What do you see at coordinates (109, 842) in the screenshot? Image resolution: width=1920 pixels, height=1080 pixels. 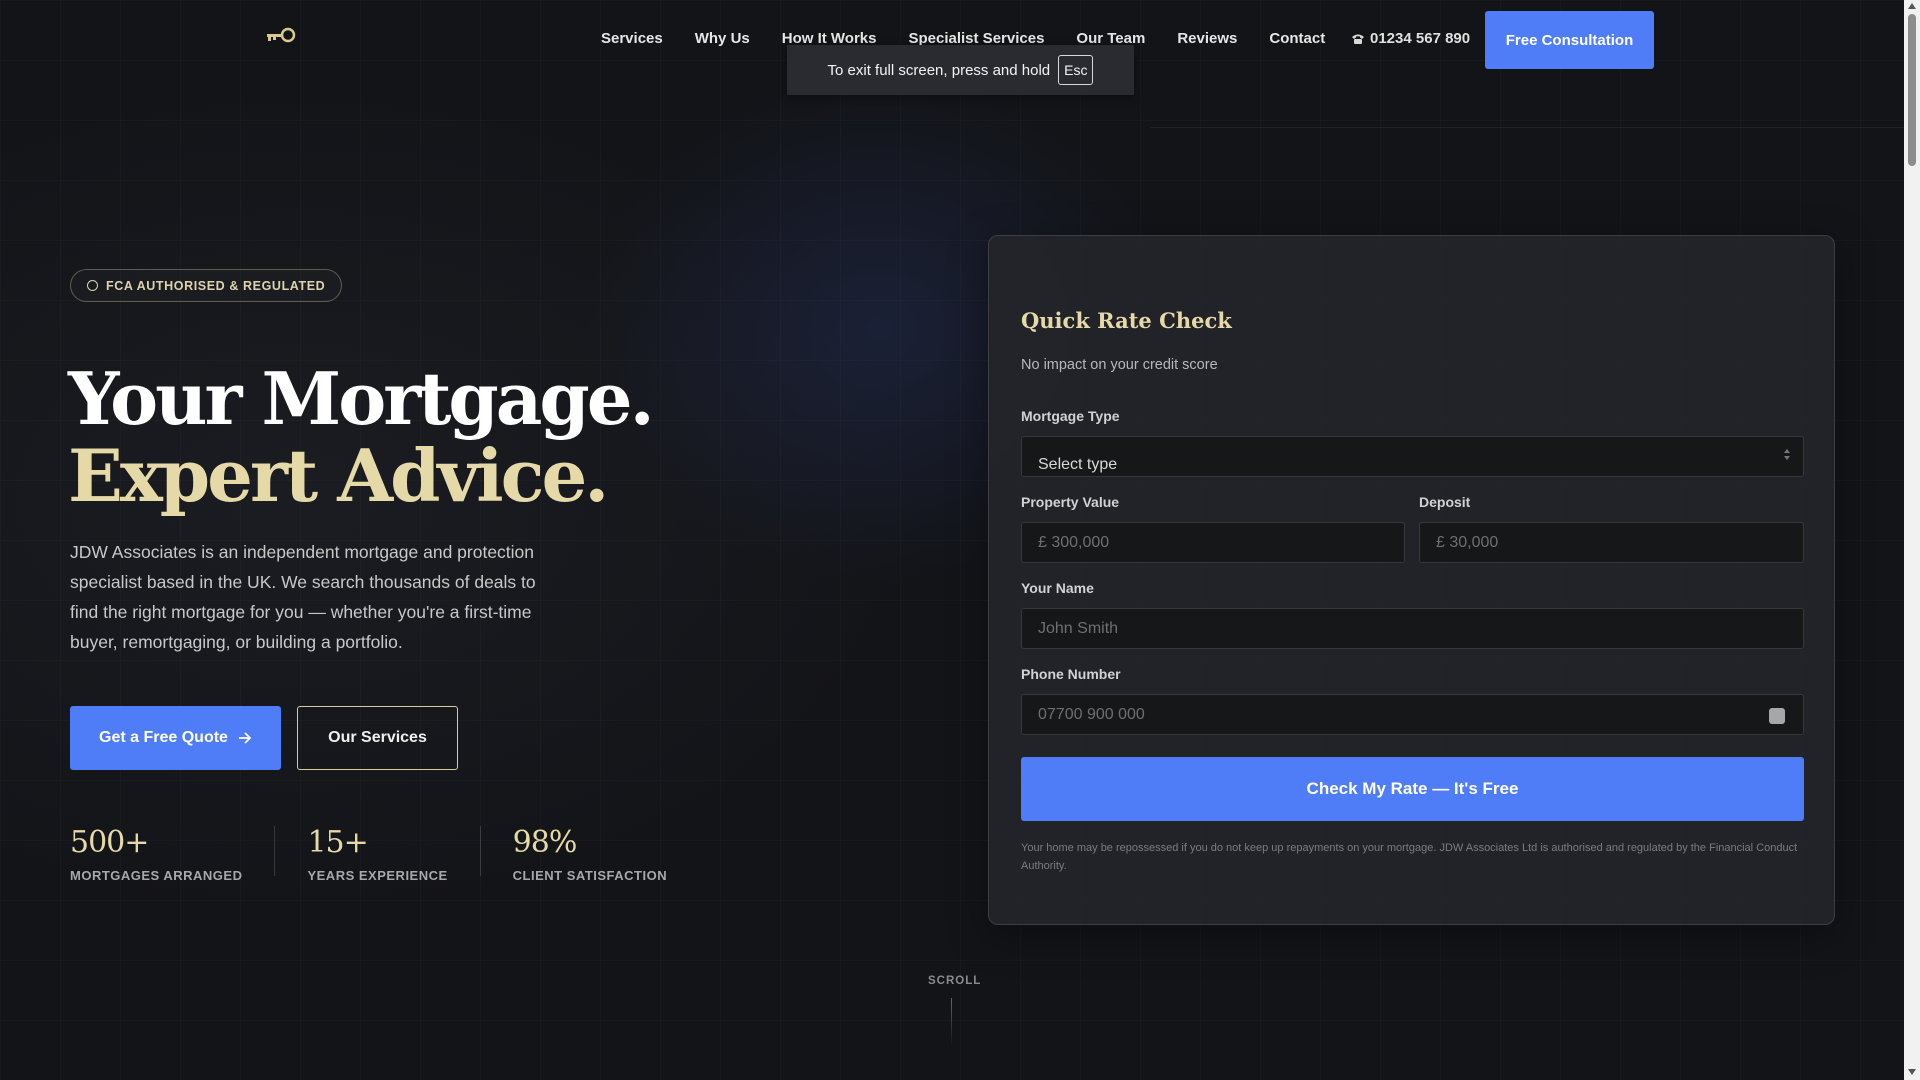 I see `stat-value: 500+` at bounding box center [109, 842].